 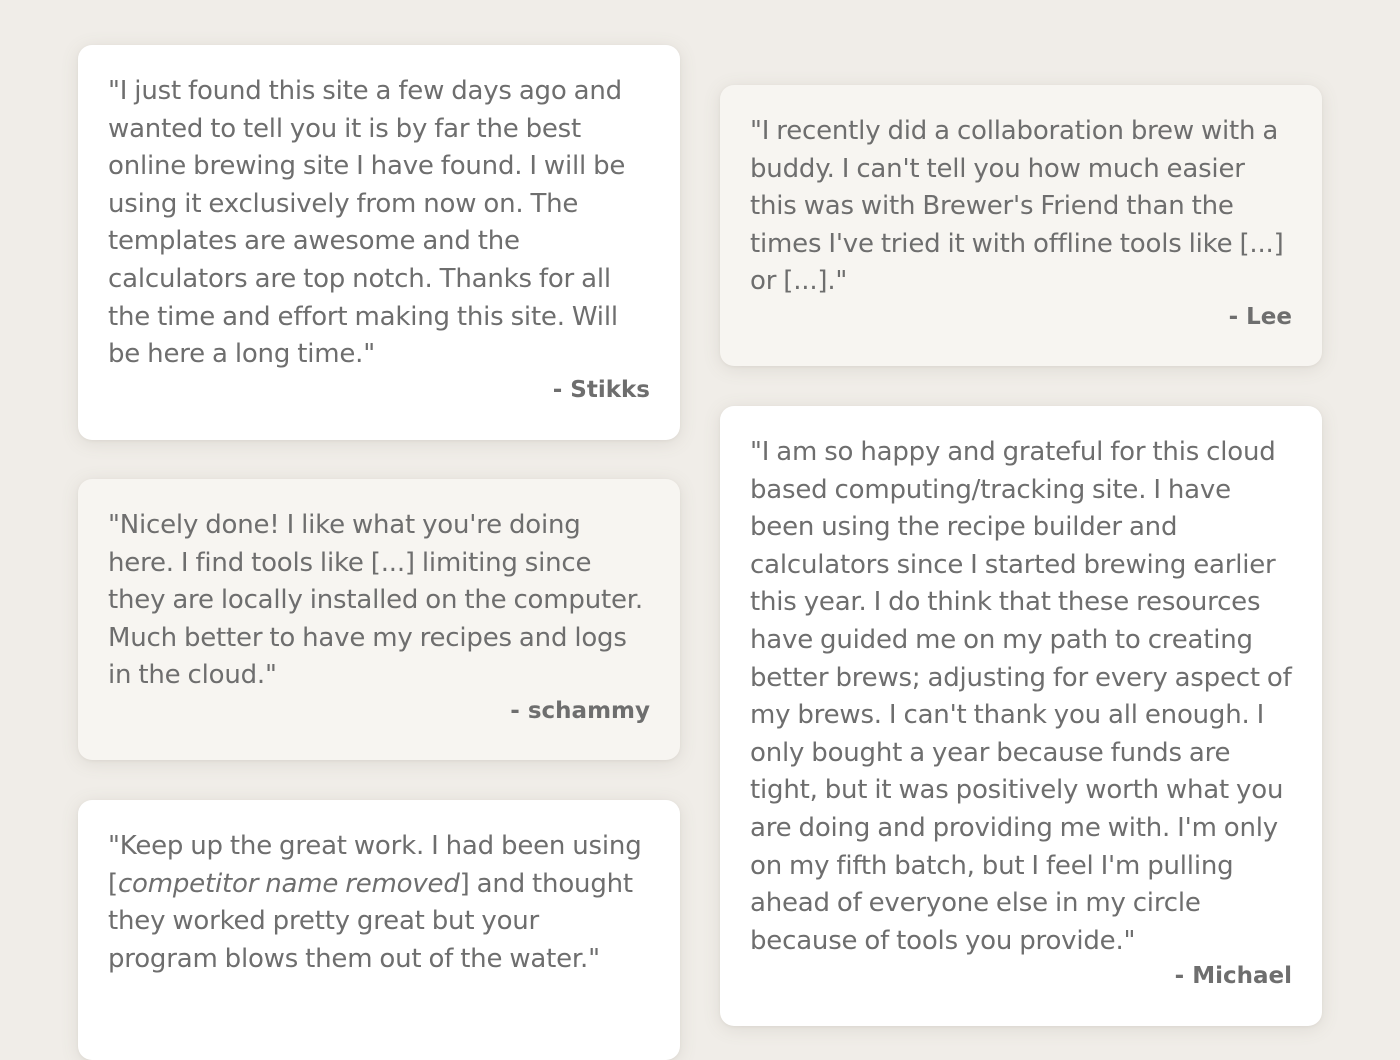 What do you see at coordinates (288, 883) in the screenshot?
I see `quote-text-italic: competitor name removed` at bounding box center [288, 883].